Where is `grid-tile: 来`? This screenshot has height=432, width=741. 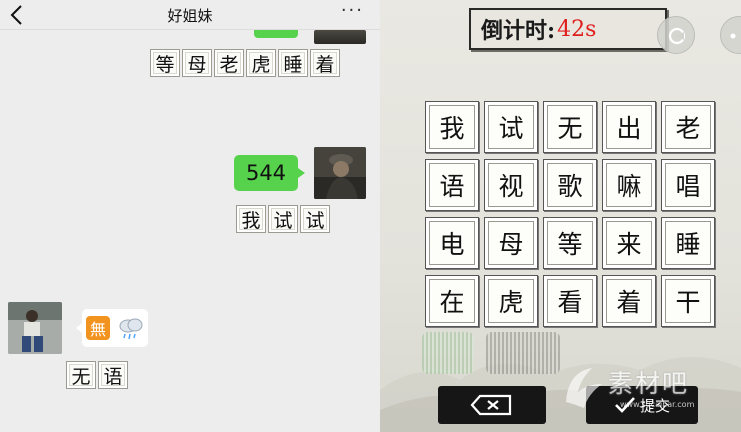
grid-tile: 来 is located at coordinates (629, 243).